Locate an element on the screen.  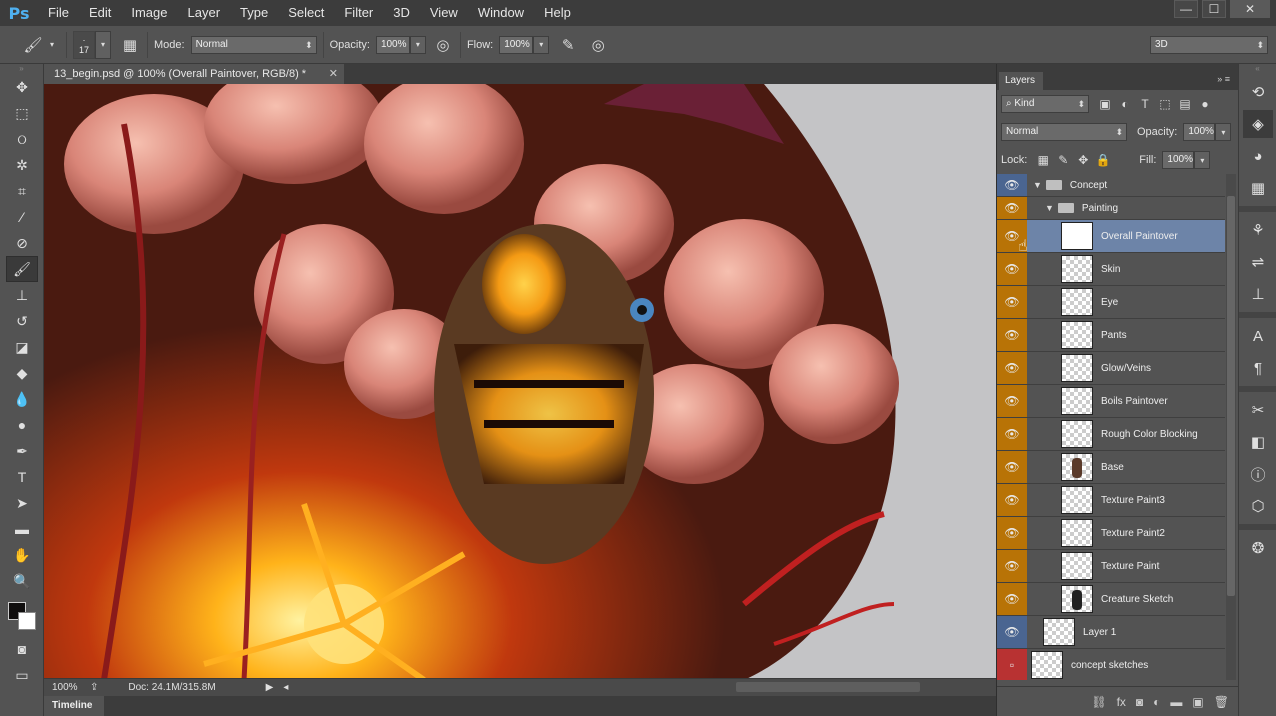
zoom-level: 100% is located at coordinates (64, 687).